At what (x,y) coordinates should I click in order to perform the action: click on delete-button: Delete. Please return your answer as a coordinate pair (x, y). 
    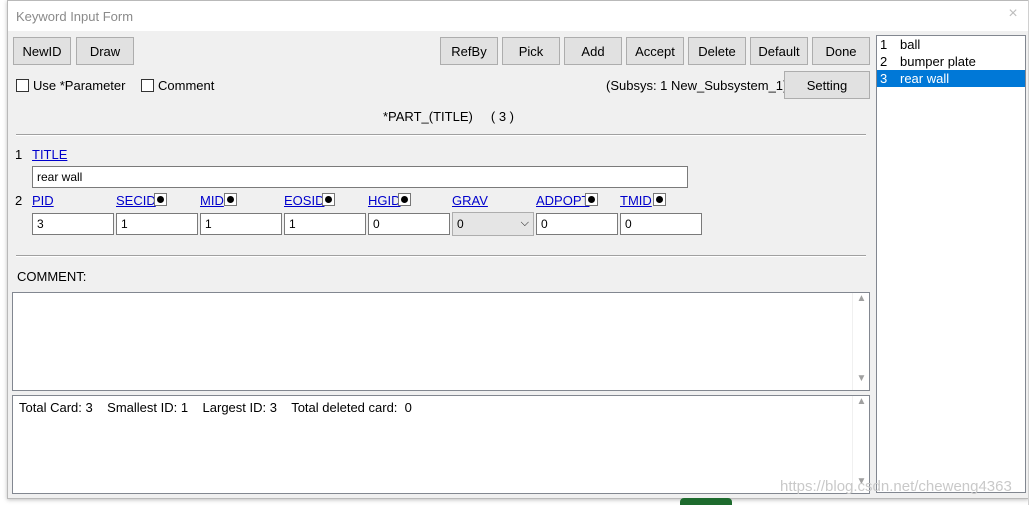
    Looking at the image, I should click on (717, 51).